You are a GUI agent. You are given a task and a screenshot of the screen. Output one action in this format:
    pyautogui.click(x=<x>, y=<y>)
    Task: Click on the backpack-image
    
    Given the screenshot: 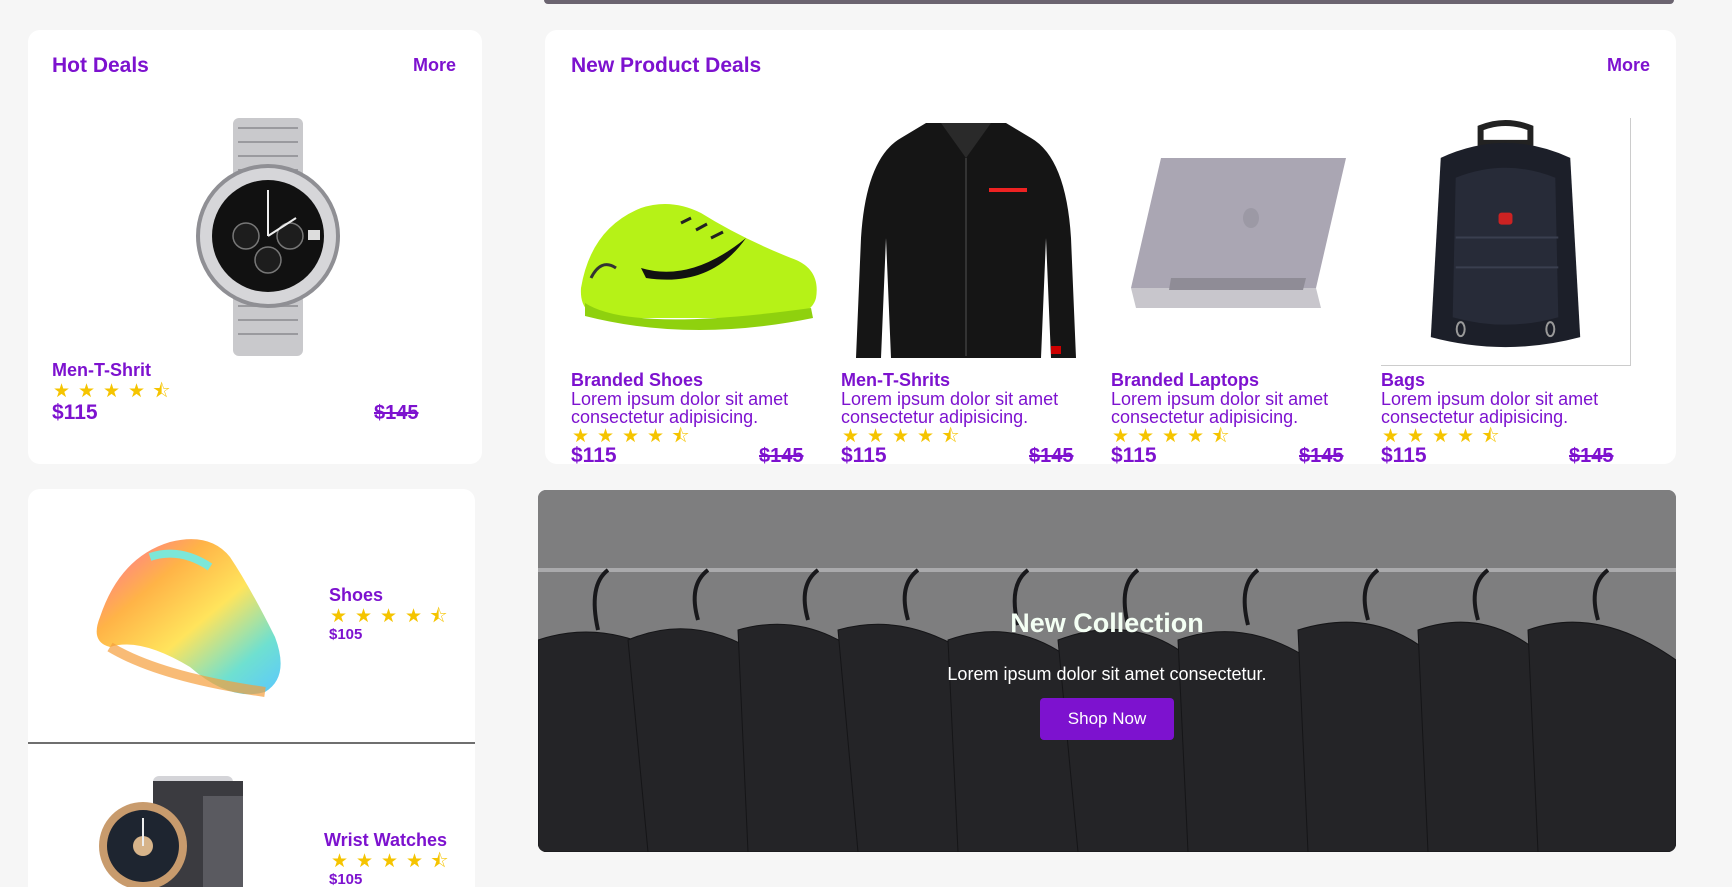 What is the action you would take?
    pyautogui.click(x=1506, y=242)
    